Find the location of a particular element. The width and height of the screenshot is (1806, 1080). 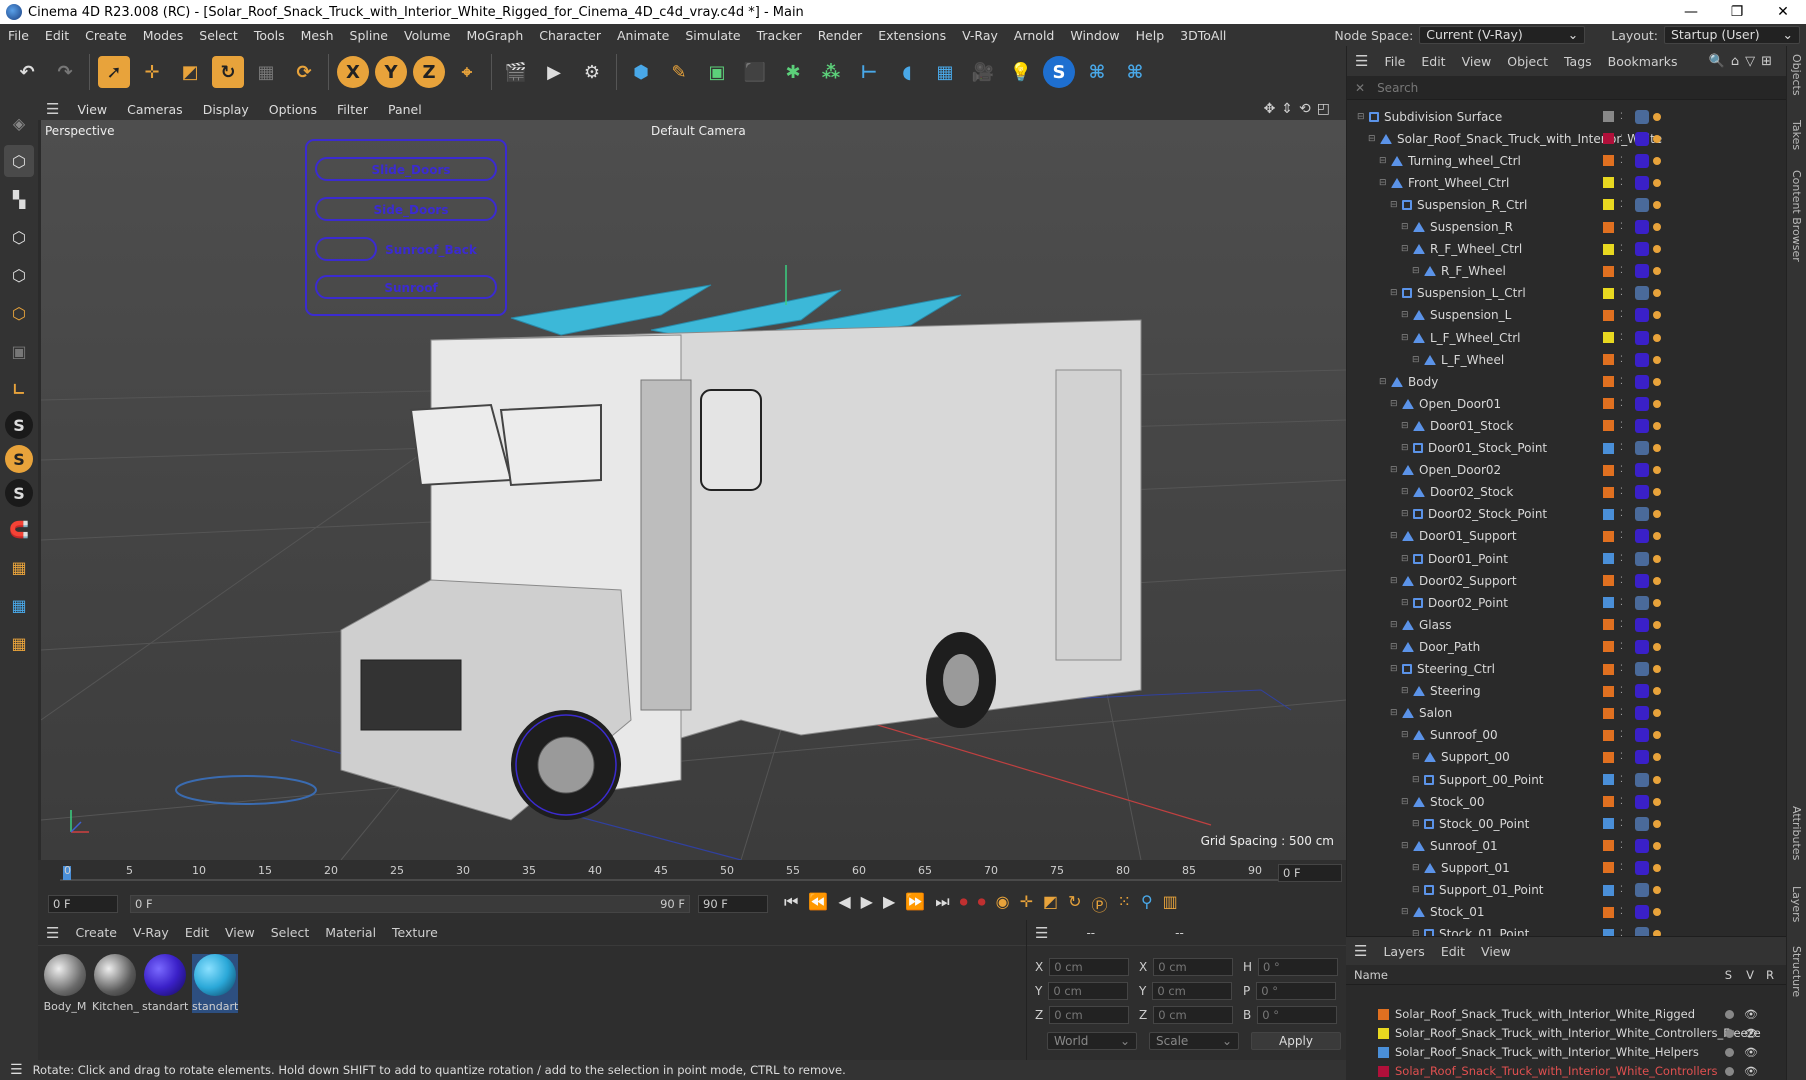

menu-character: Character is located at coordinates (570, 35).